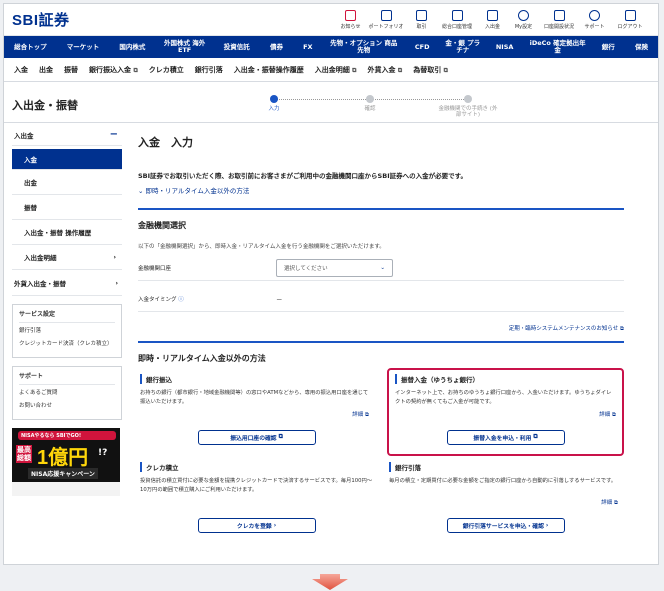  Describe the element at coordinates (114, 134) in the screenshot. I see `collapse-icon: −` at that location.